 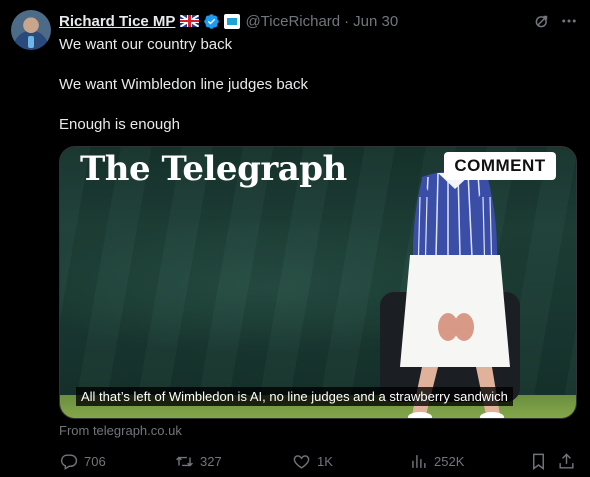 What do you see at coordinates (119, 124) in the screenshot?
I see `tweet-line: Enough is enough` at bounding box center [119, 124].